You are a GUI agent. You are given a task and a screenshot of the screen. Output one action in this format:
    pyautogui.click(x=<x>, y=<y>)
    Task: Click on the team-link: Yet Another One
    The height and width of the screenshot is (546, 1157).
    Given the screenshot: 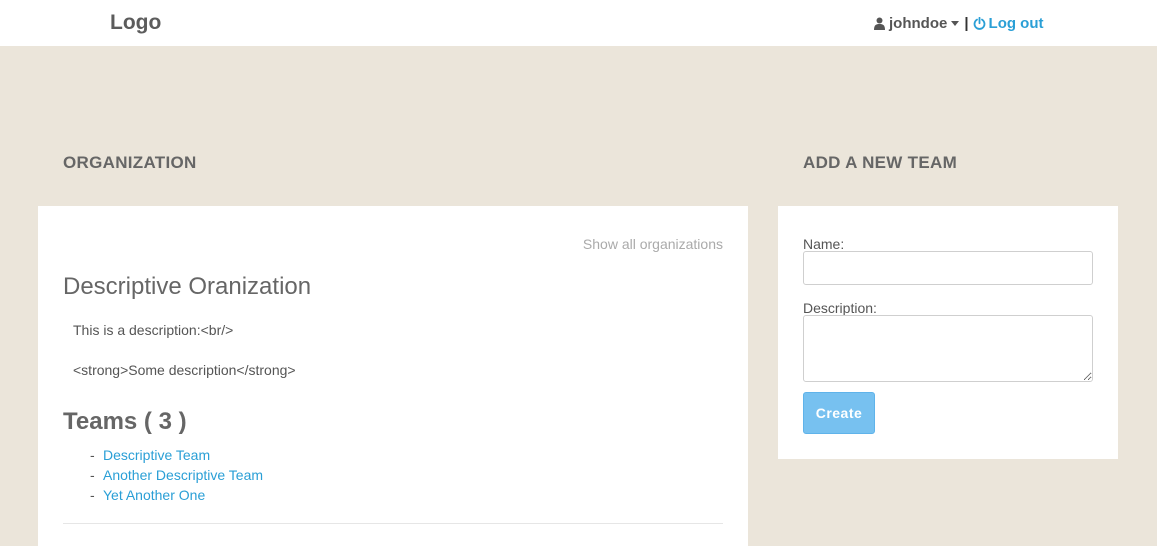 What is the action you would take?
    pyautogui.click(x=154, y=495)
    